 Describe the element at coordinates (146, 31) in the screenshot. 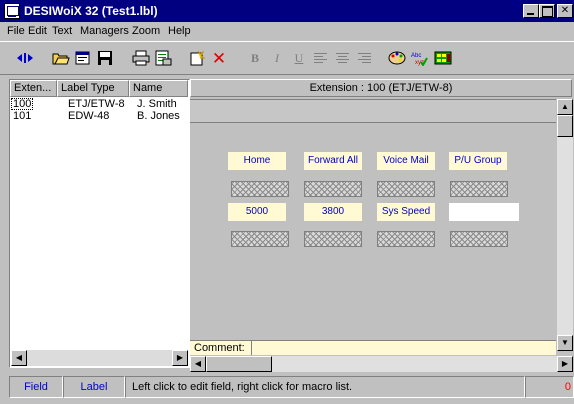

I see `menu-zoom: Zoom` at that location.